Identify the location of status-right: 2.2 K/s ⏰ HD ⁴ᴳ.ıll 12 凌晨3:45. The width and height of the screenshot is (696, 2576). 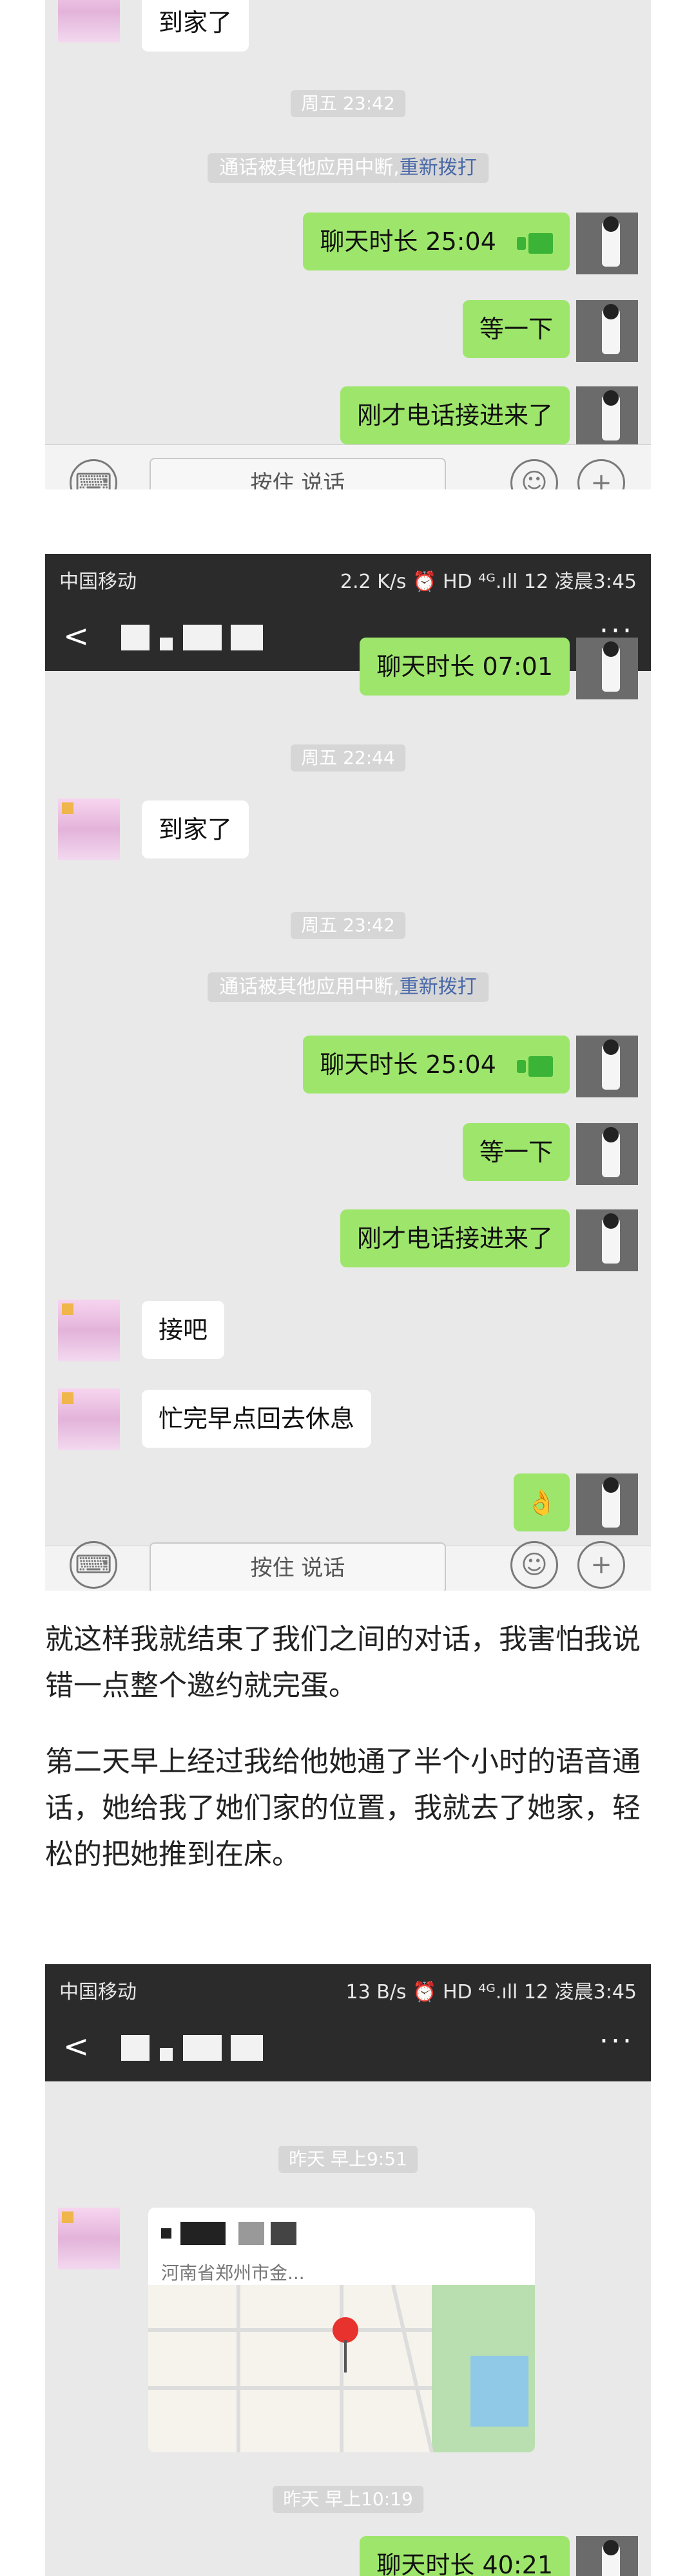
(489, 582).